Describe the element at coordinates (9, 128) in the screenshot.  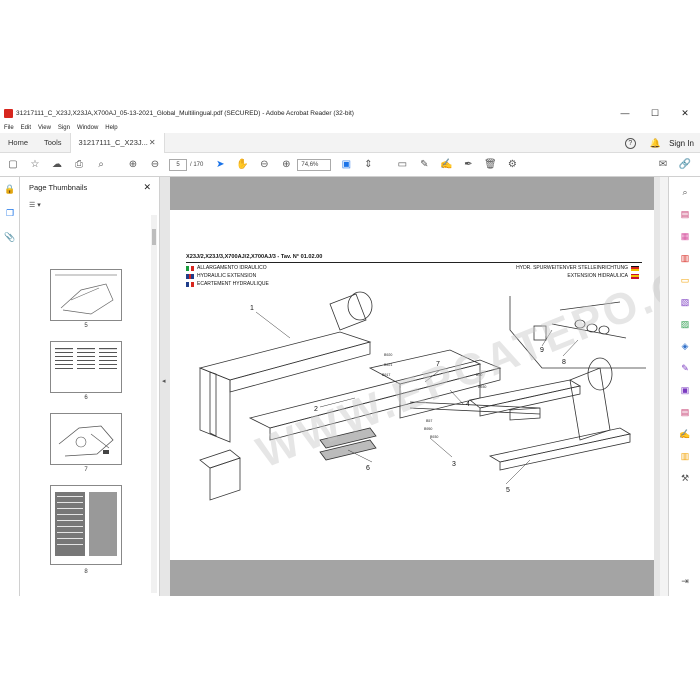
I see `menu-file: File` at that location.